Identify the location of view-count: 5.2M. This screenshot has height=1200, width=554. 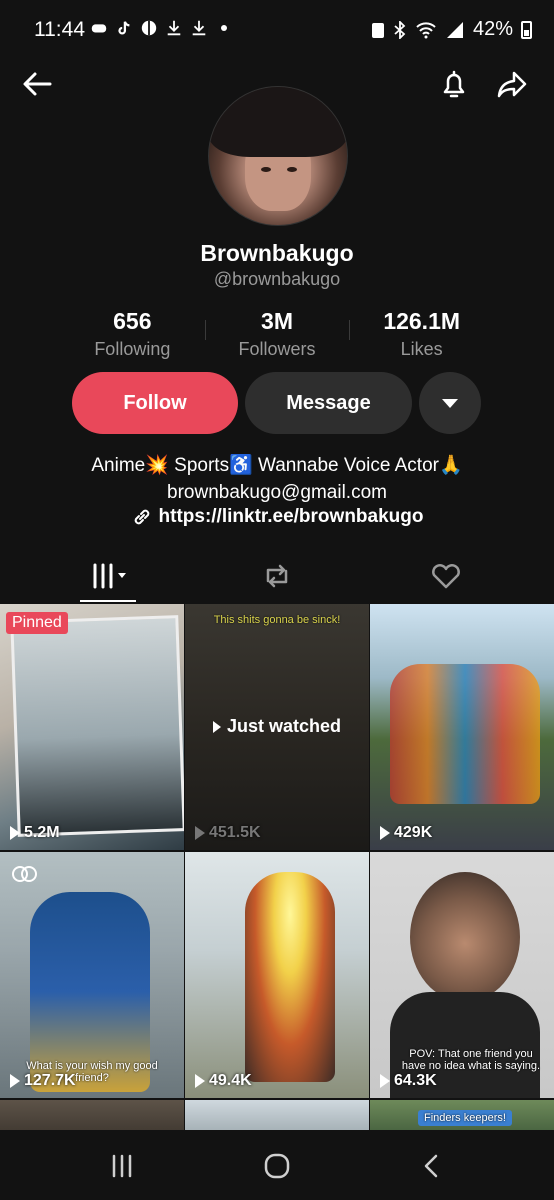
(35, 833).